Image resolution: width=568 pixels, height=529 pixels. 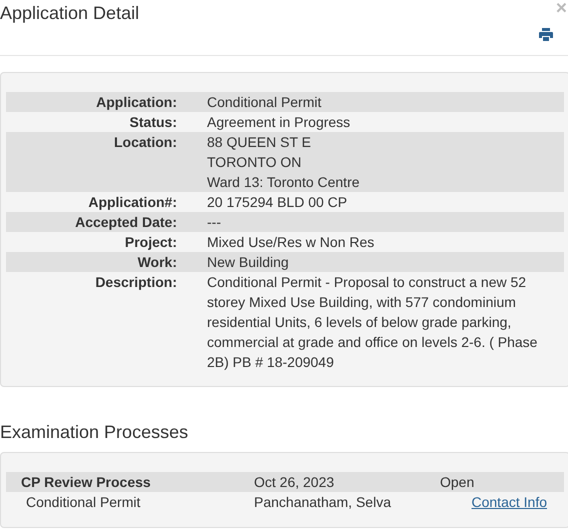 What do you see at coordinates (152, 122) in the screenshot?
I see `field-label: Status:` at bounding box center [152, 122].